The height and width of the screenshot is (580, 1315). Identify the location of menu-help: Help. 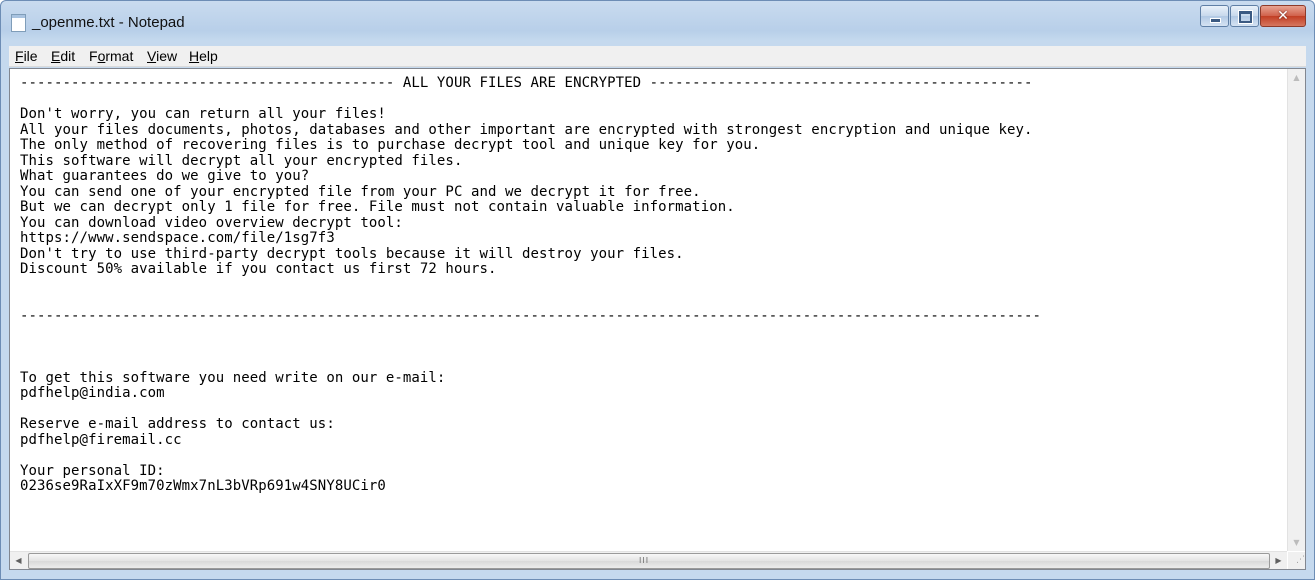
(203, 56).